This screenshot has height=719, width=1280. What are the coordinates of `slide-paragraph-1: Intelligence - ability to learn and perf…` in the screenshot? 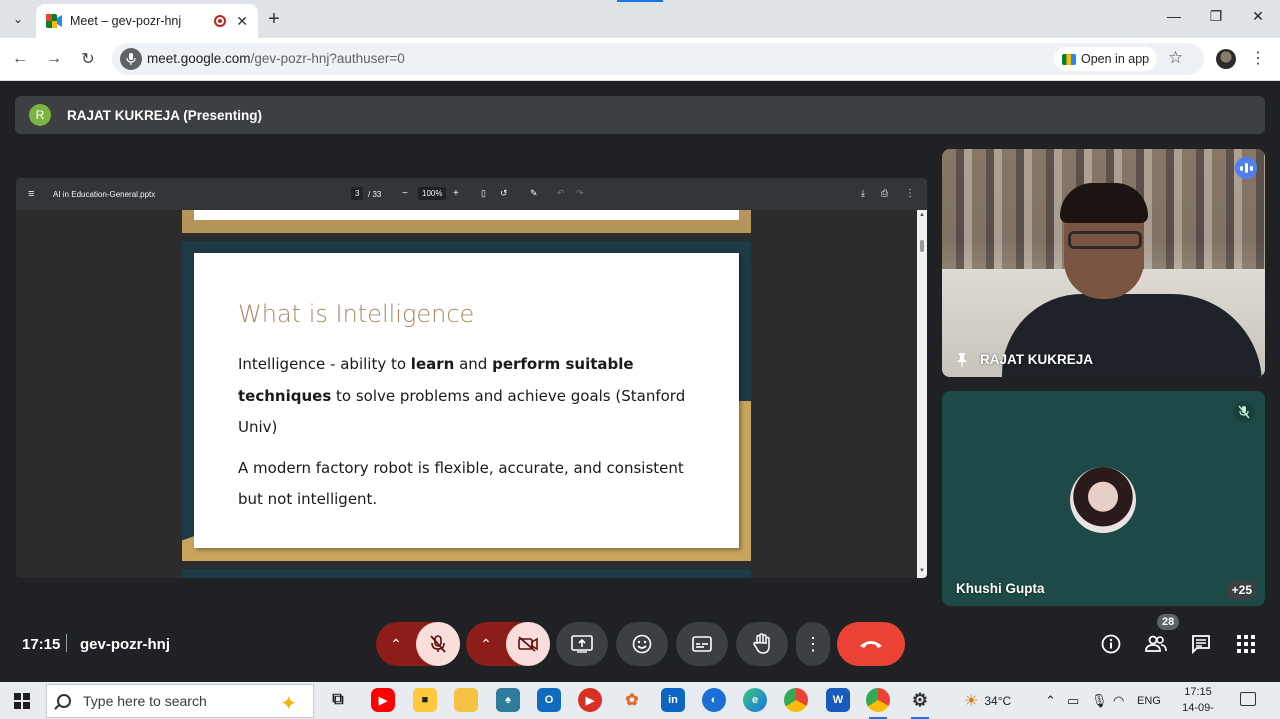 It's located at (462, 395).